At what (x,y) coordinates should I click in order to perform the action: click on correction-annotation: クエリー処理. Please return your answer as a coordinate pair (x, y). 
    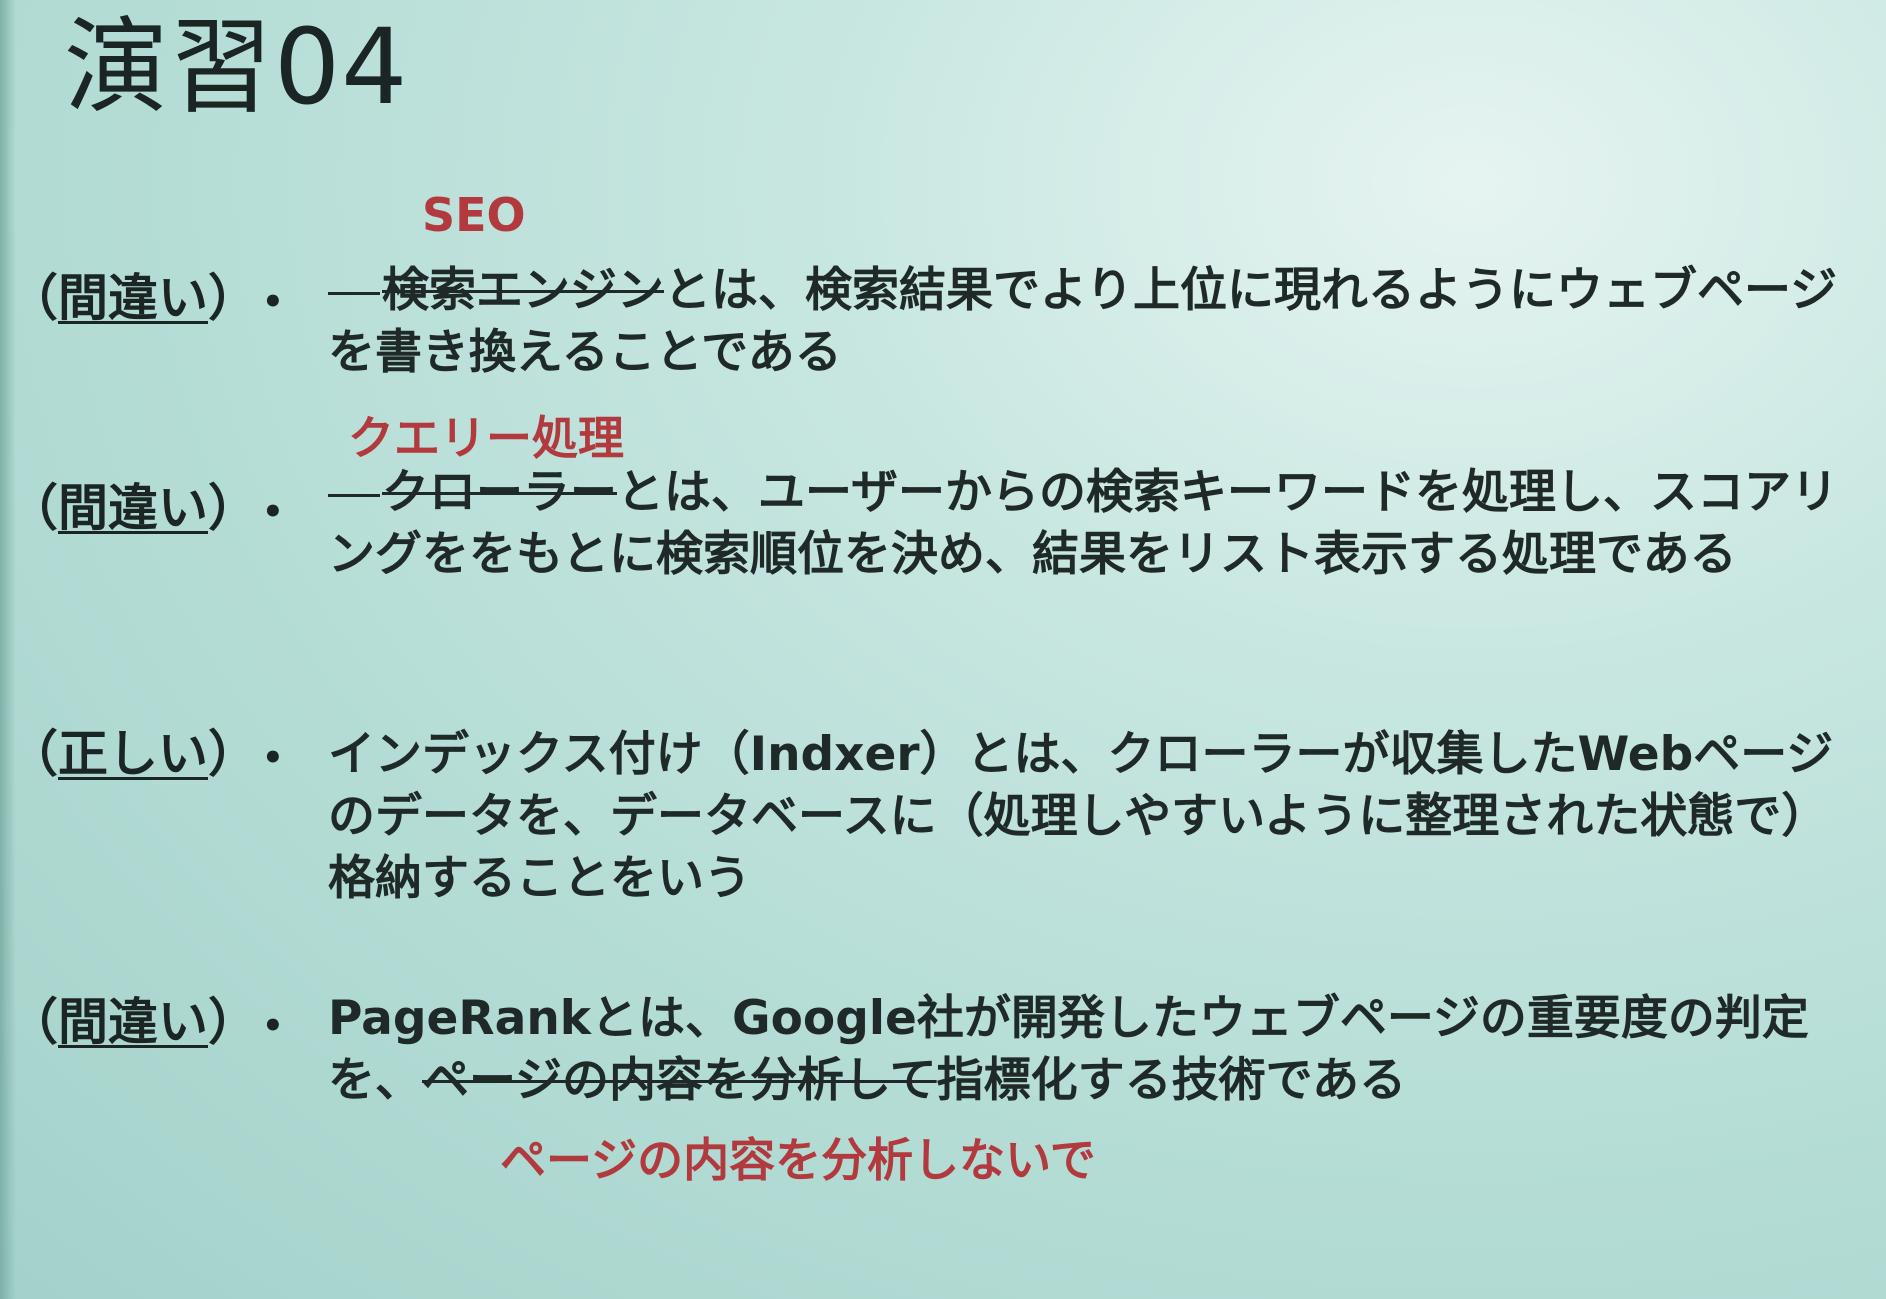
    Looking at the image, I should click on (486, 438).